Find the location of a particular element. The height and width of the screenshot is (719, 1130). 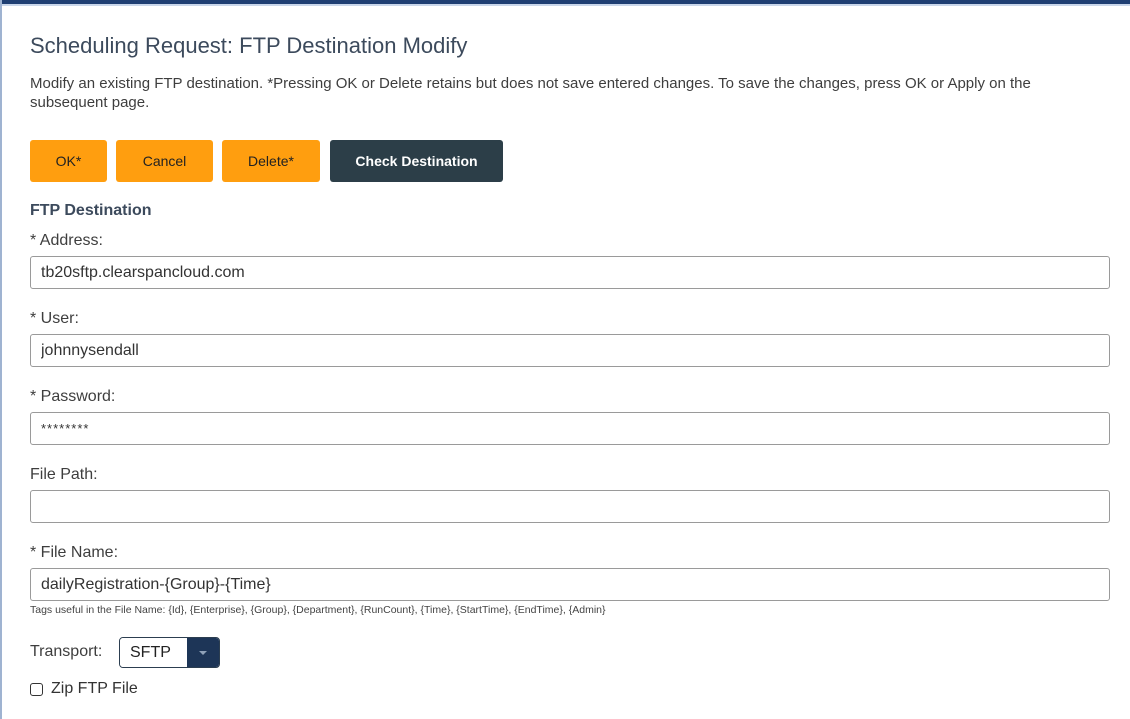

header-rule-shadow is located at coordinates (565, 5).